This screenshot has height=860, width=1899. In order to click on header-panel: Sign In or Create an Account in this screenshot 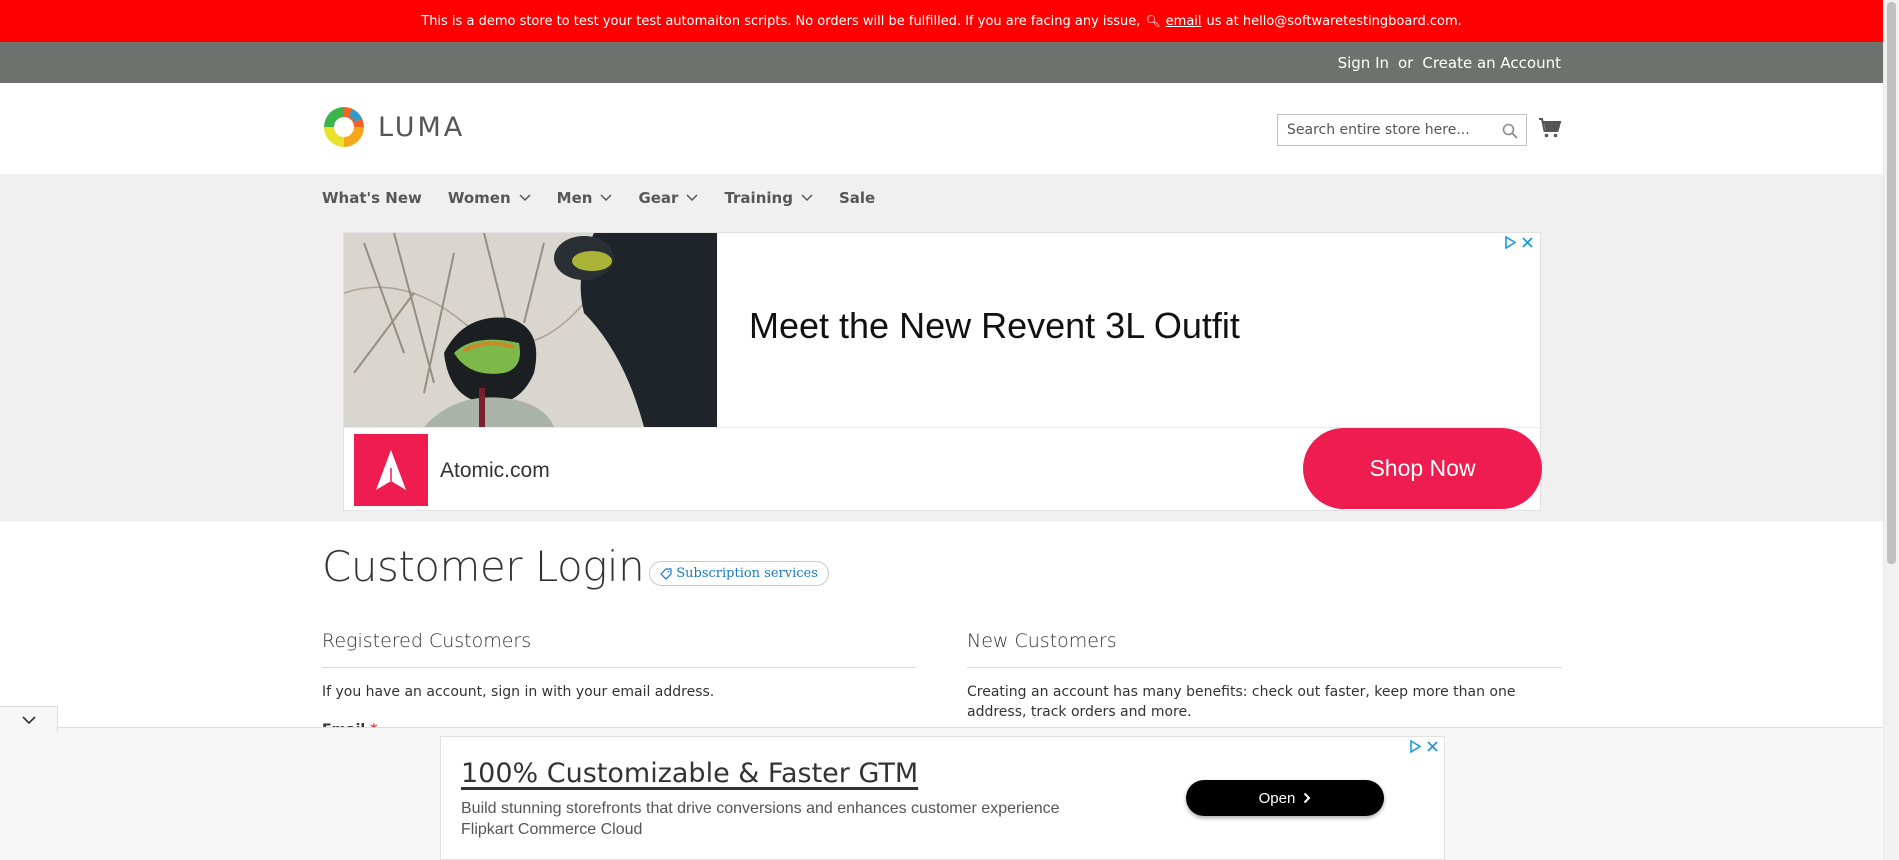, I will do `click(941, 62)`.